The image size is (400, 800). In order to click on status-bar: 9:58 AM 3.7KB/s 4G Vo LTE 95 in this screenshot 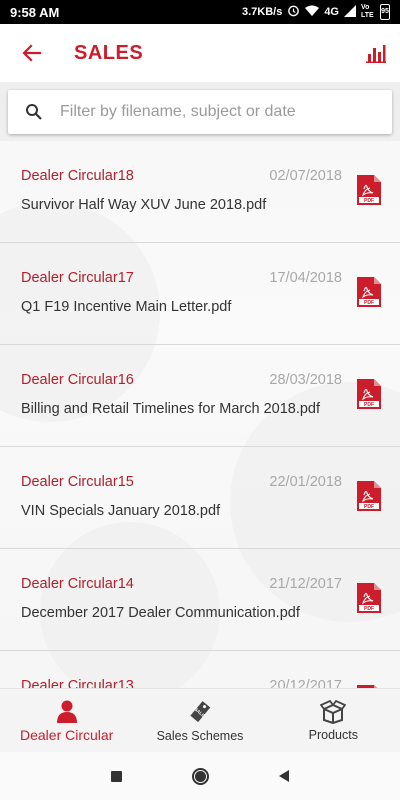, I will do `click(200, 12)`.